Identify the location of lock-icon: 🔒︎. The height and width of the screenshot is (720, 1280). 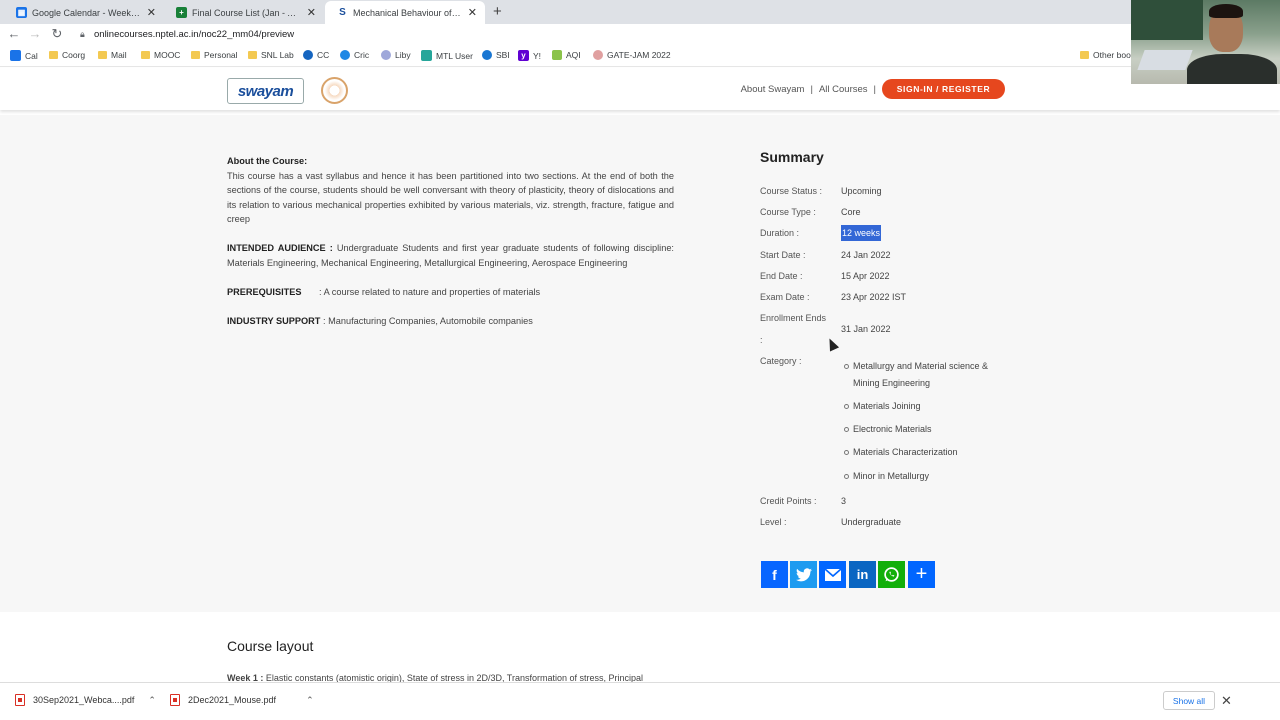
(82, 34).